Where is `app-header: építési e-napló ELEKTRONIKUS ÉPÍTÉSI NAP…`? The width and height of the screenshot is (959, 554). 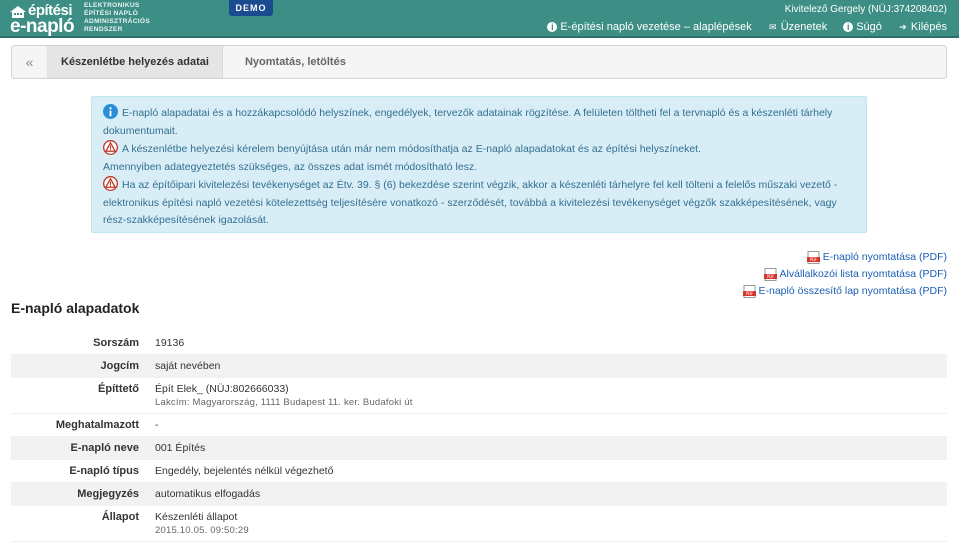 app-header: építési e-napló ELEKTRONIKUS ÉPÍTÉSI NAP… is located at coordinates (479, 19).